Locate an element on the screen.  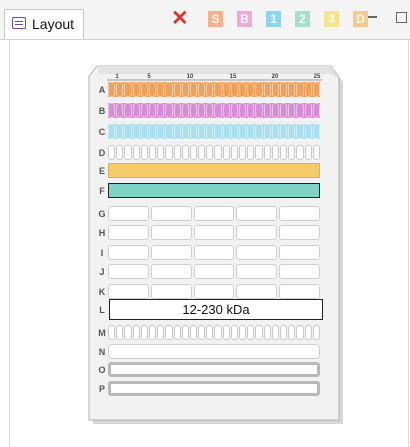
minimize-icon is located at coordinates (372, 17).